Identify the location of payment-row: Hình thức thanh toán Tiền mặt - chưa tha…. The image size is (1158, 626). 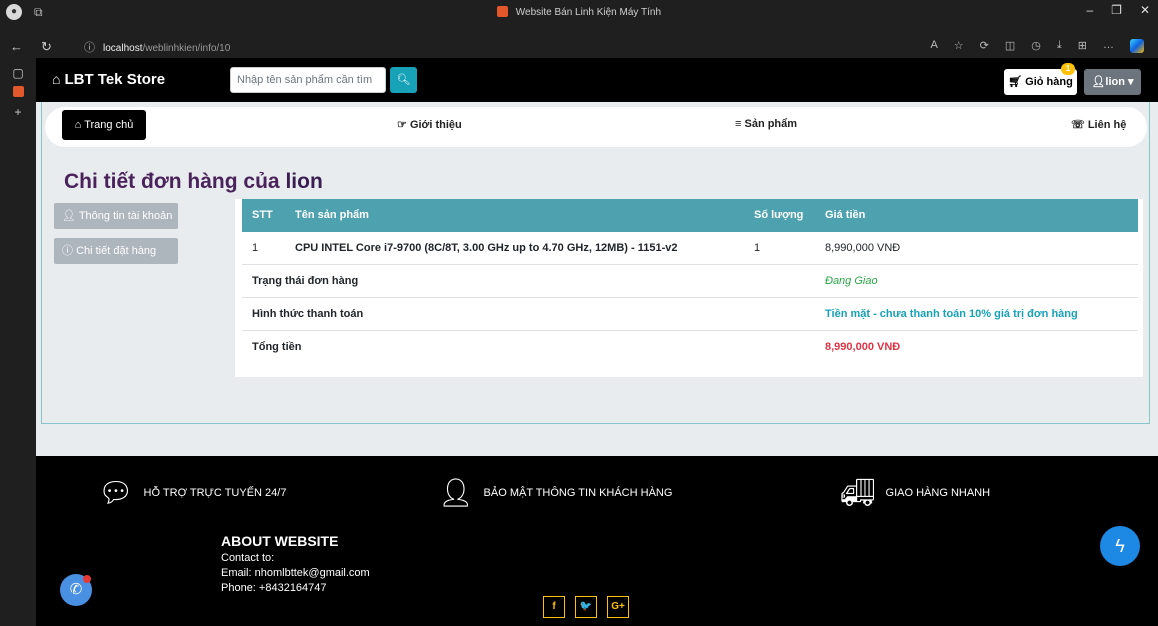
(690, 314).